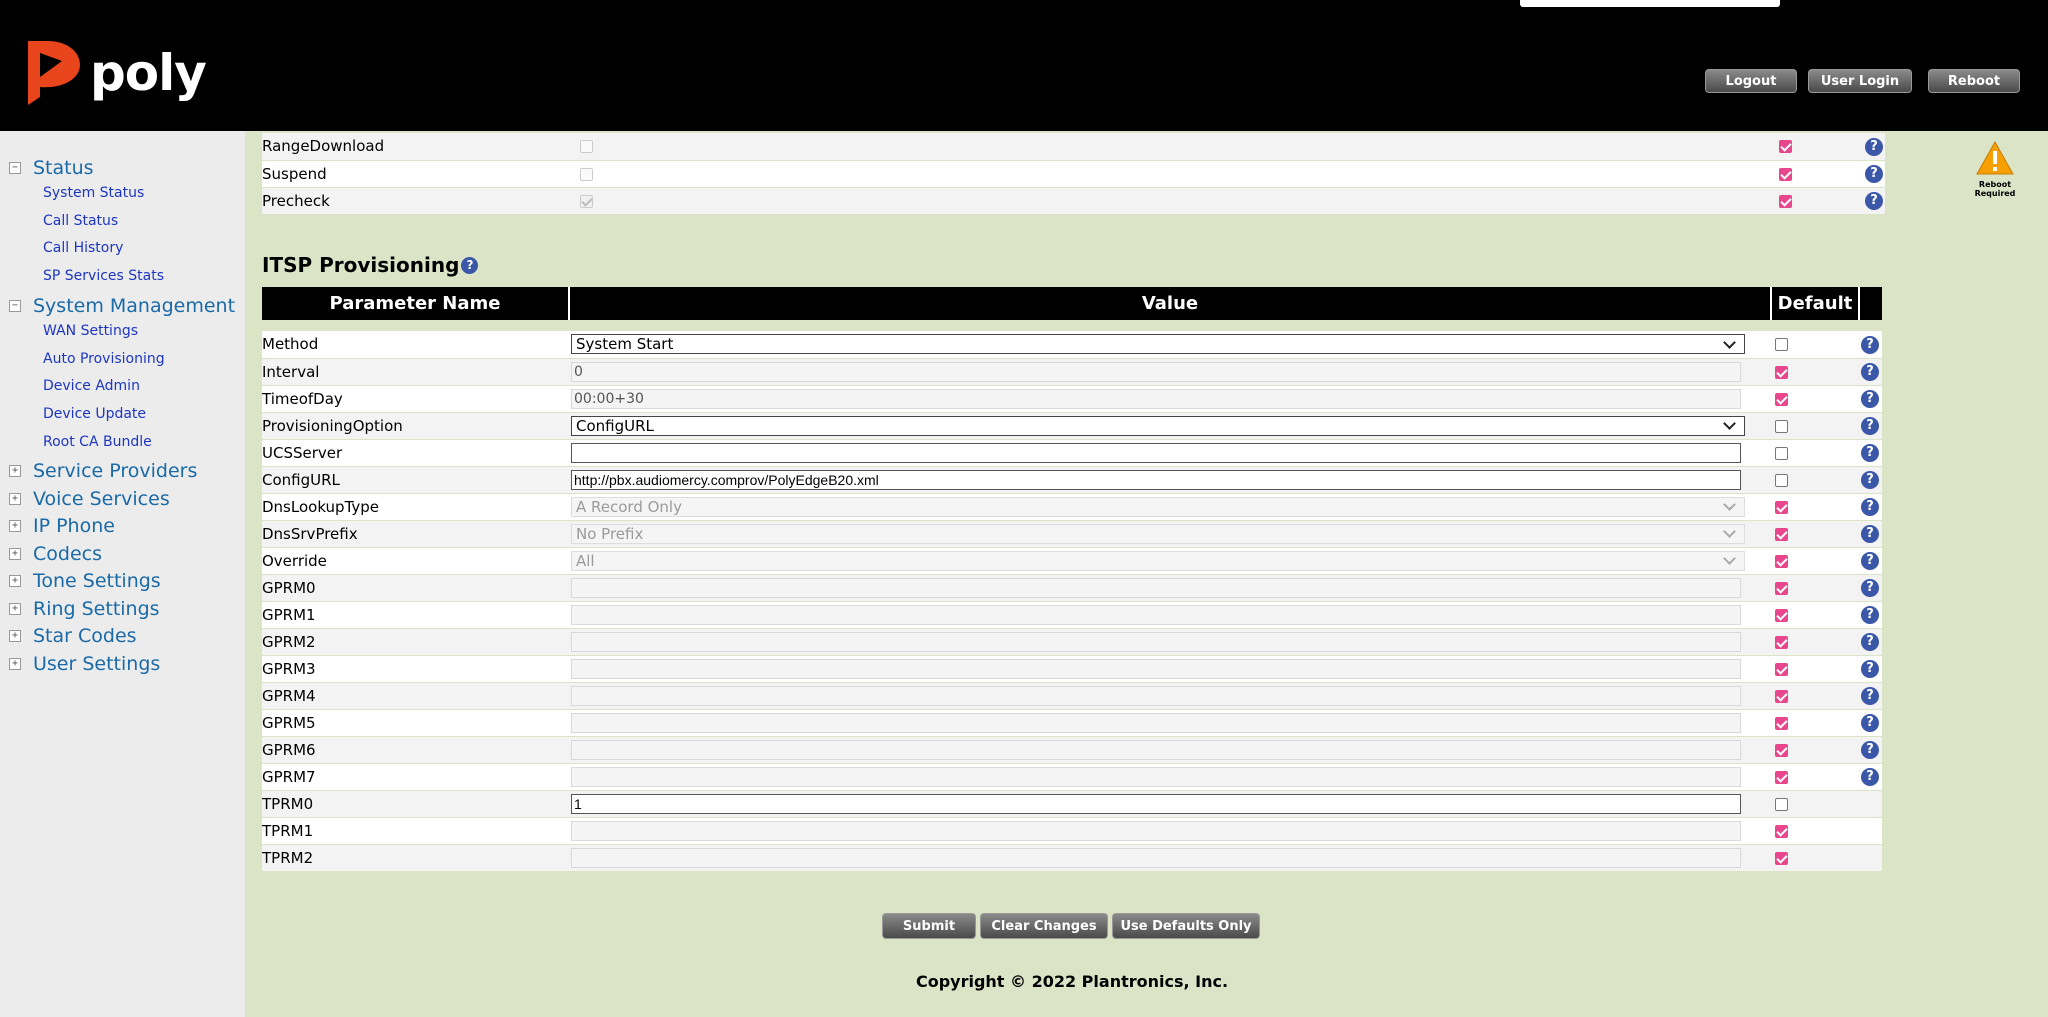 The image size is (2048, 1017). Describe the element at coordinates (101, 499) in the screenshot. I see `sidebar-section-label: Voice Services` at that location.